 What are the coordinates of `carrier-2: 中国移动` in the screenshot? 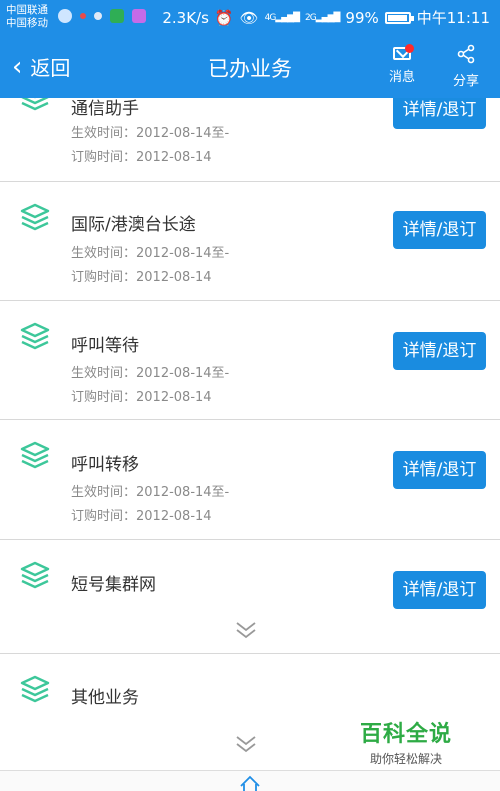 It's located at (27, 23).